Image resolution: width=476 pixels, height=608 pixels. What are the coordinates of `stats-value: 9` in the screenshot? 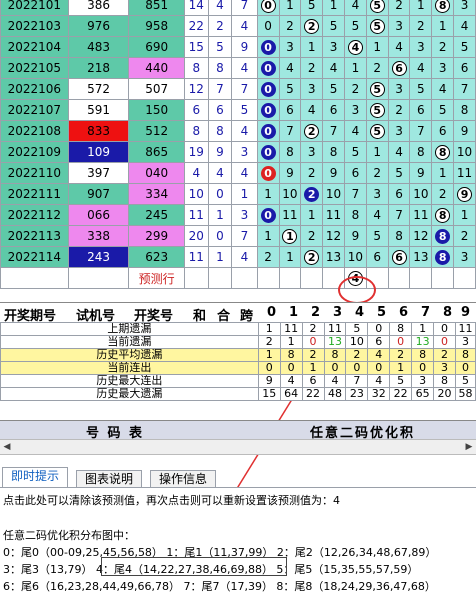 It's located at (269, 381).